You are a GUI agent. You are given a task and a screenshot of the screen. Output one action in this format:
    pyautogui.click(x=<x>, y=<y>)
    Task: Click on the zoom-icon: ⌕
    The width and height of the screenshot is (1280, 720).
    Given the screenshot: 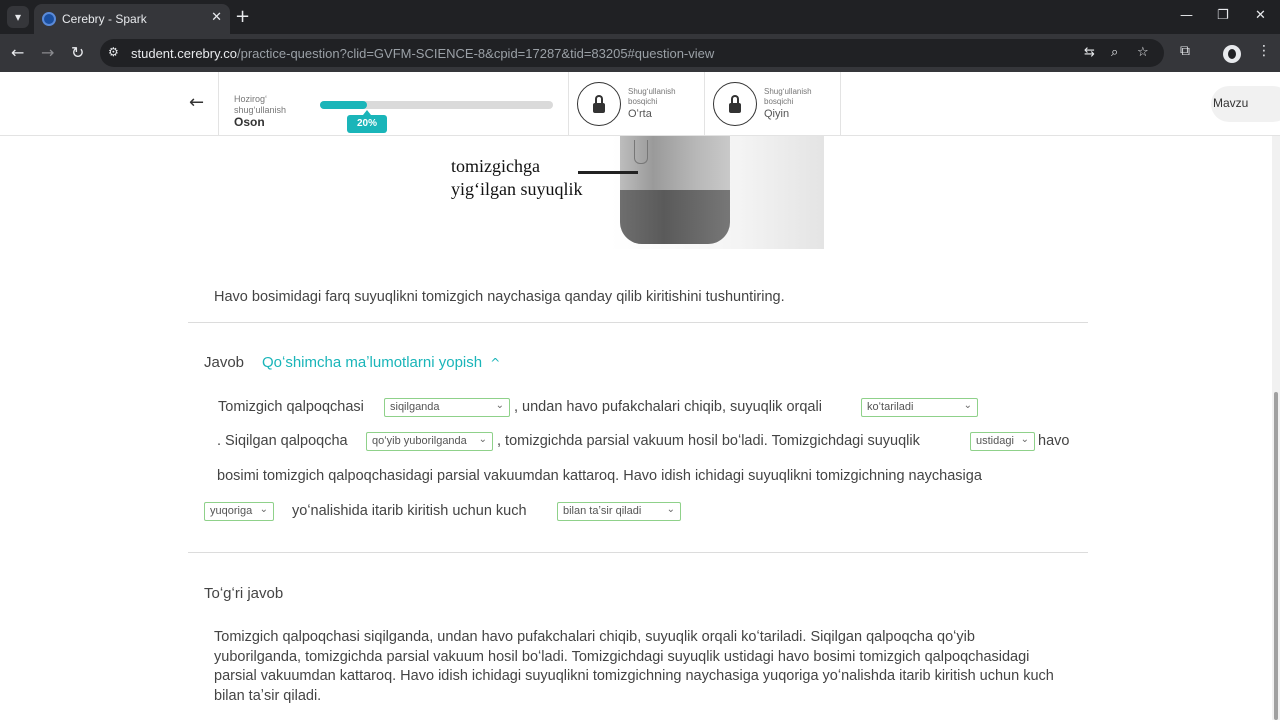 What is the action you would take?
    pyautogui.click(x=1114, y=52)
    